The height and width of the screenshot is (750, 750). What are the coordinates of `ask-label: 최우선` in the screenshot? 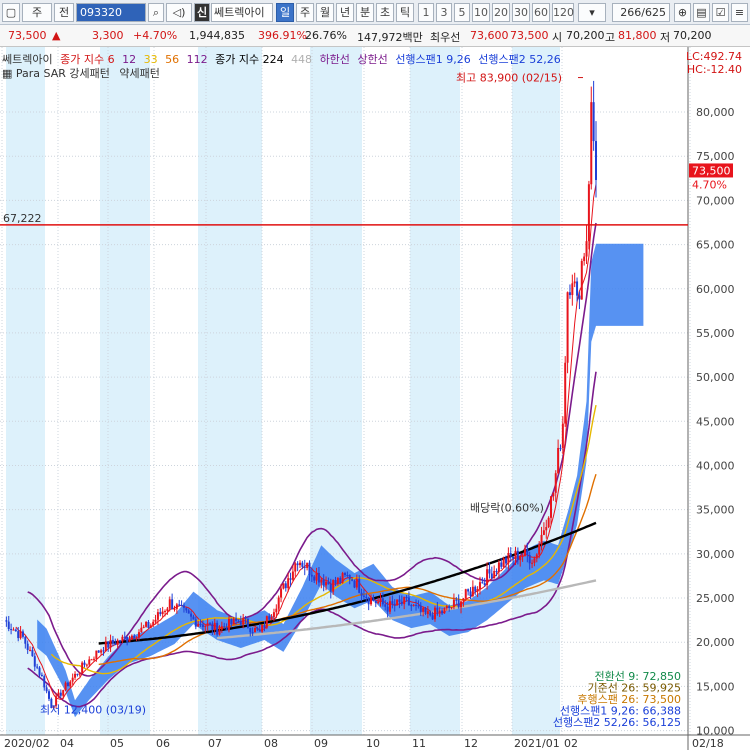 It's located at (445, 37).